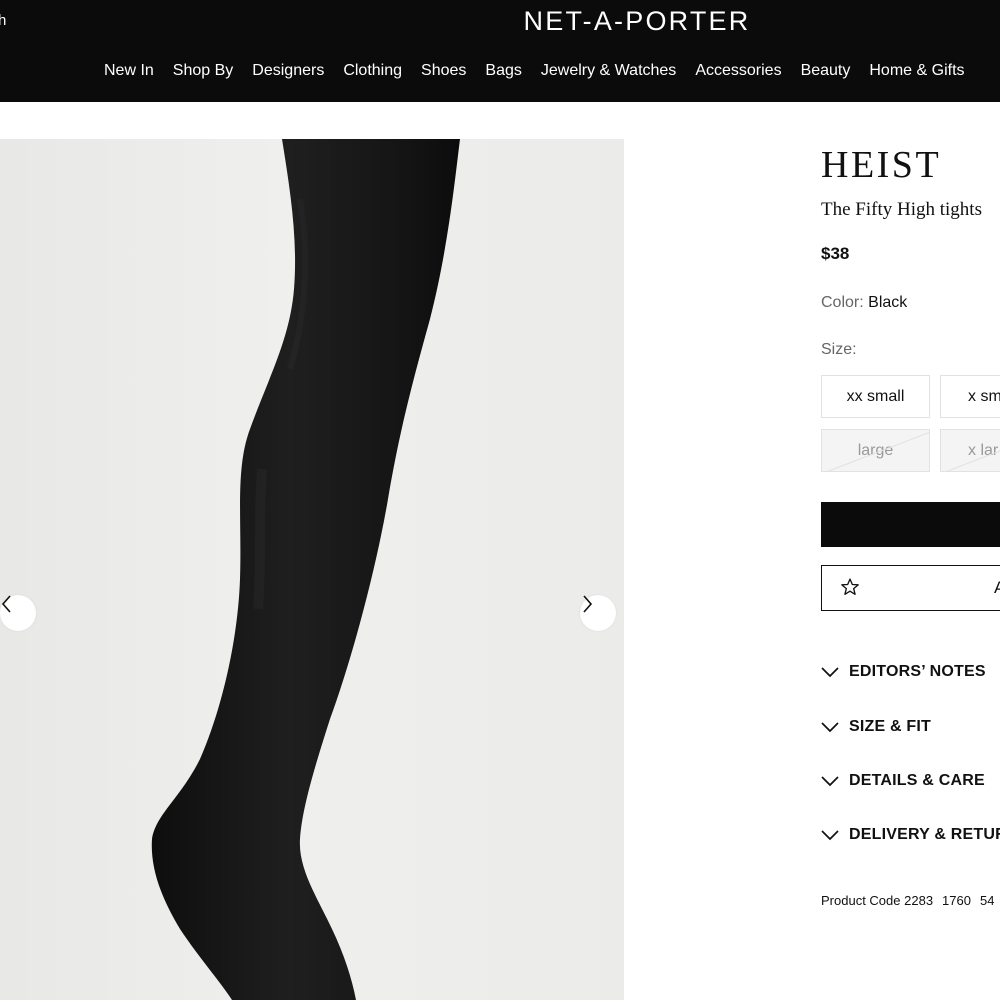  What do you see at coordinates (443, 71) in the screenshot?
I see `nav-item-shoes: Shoes` at bounding box center [443, 71].